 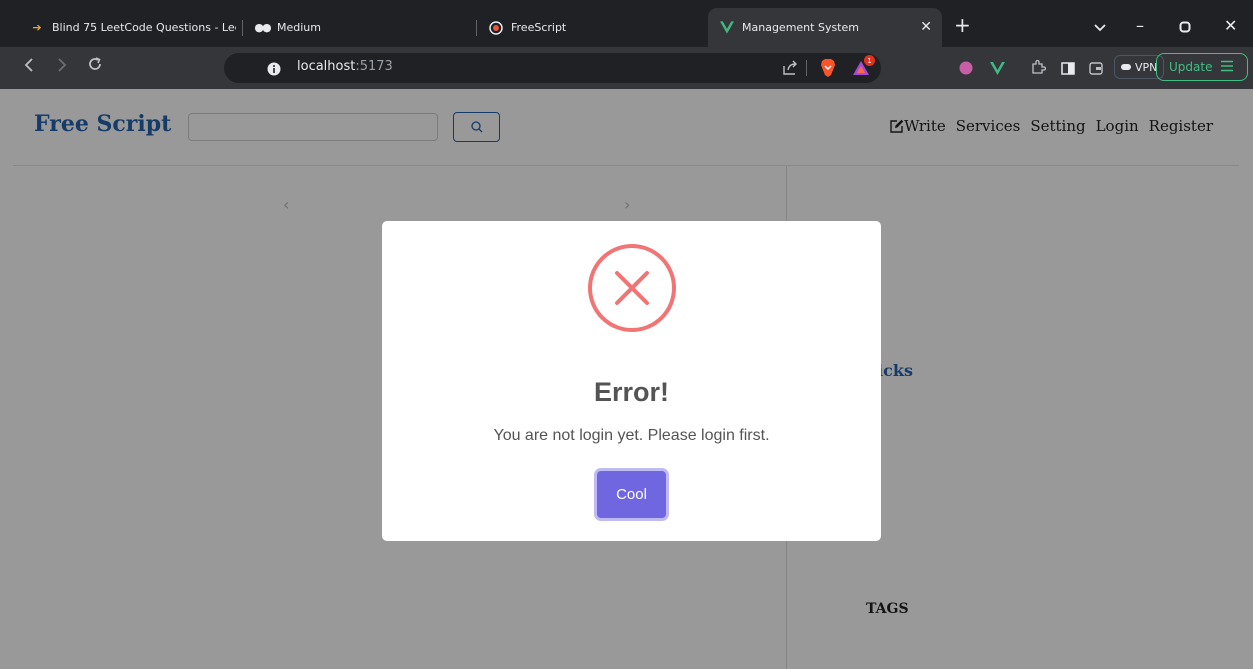 I want to click on back-icon, so click(x=29, y=66).